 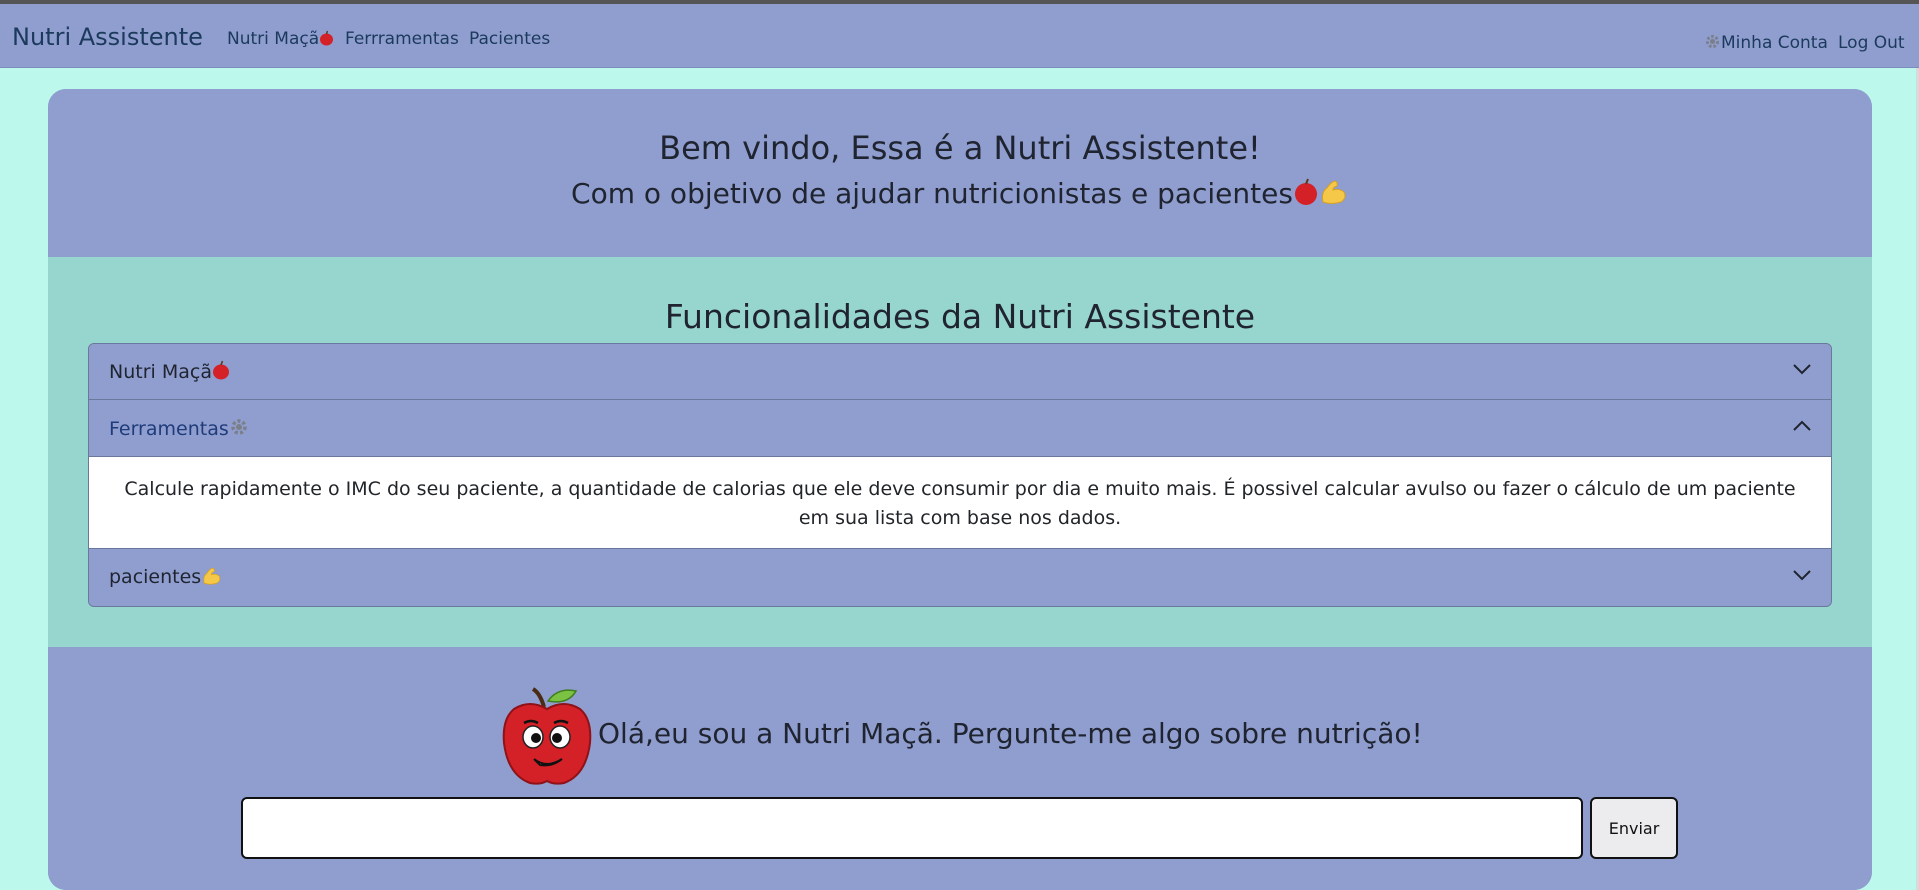 What do you see at coordinates (1871, 43) in the screenshot?
I see `logout-link: Log Out` at bounding box center [1871, 43].